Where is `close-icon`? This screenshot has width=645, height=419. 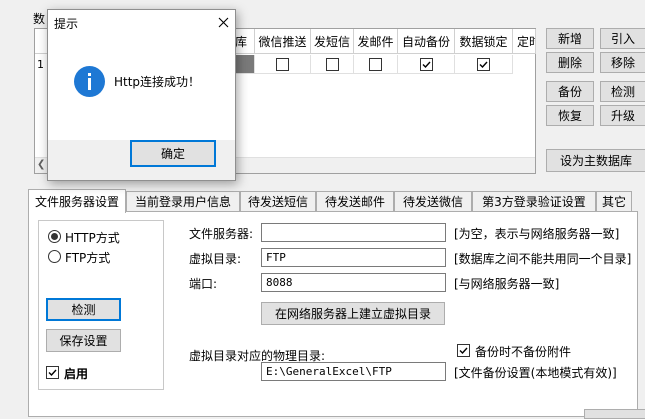
close-icon is located at coordinates (223, 22).